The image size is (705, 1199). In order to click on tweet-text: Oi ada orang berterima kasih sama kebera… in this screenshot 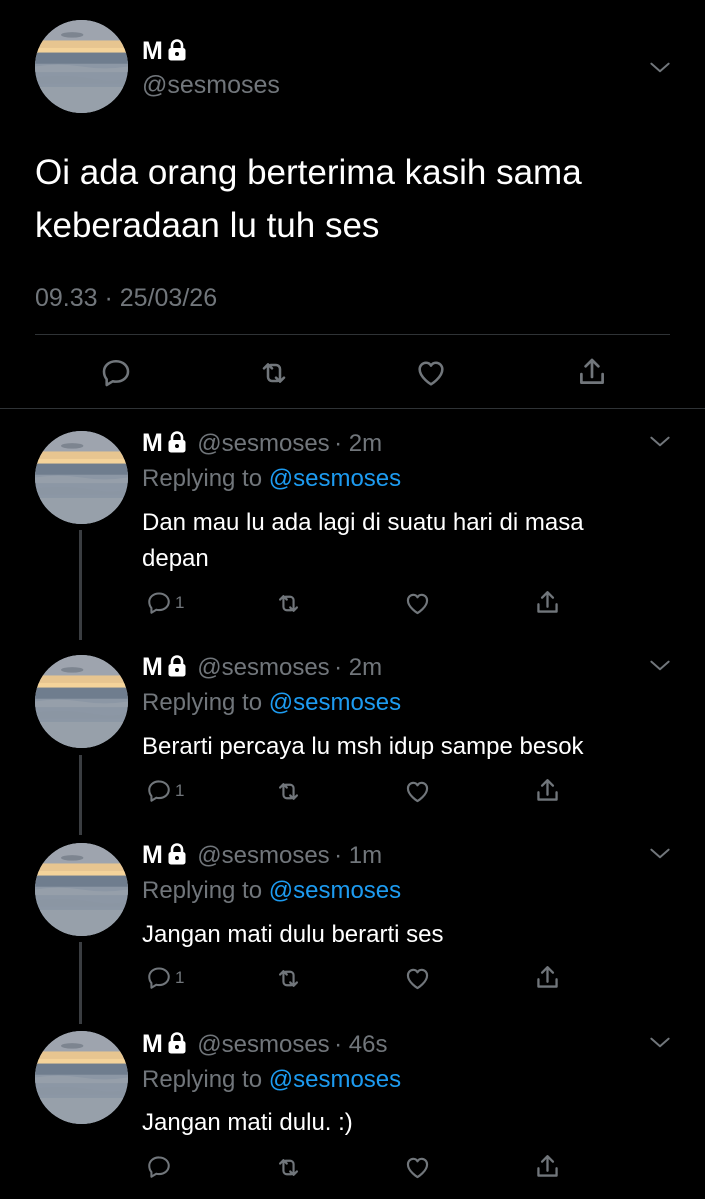, I will do `click(308, 199)`.